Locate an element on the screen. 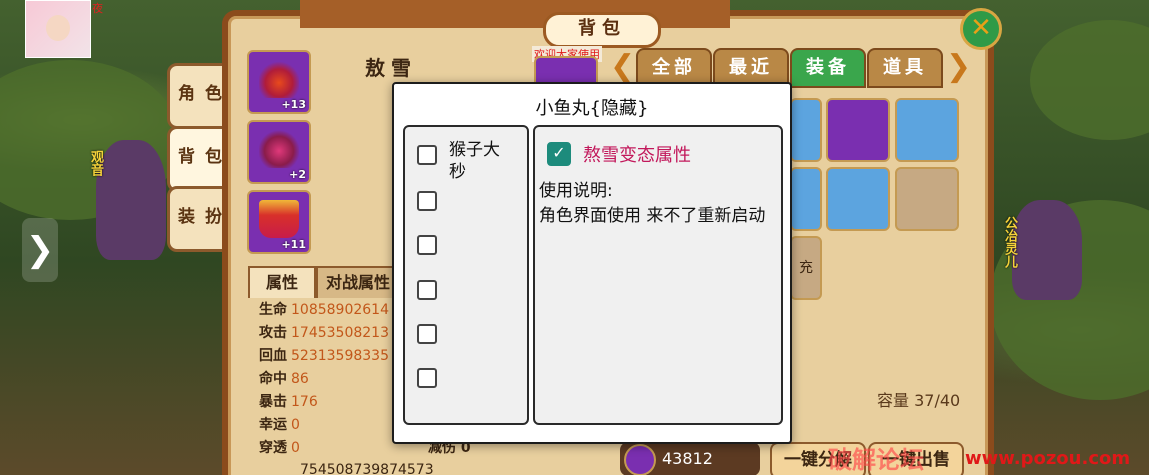 Image resolution: width=1149 pixels, height=475 pixels. robe-icon is located at coordinates (279, 219).